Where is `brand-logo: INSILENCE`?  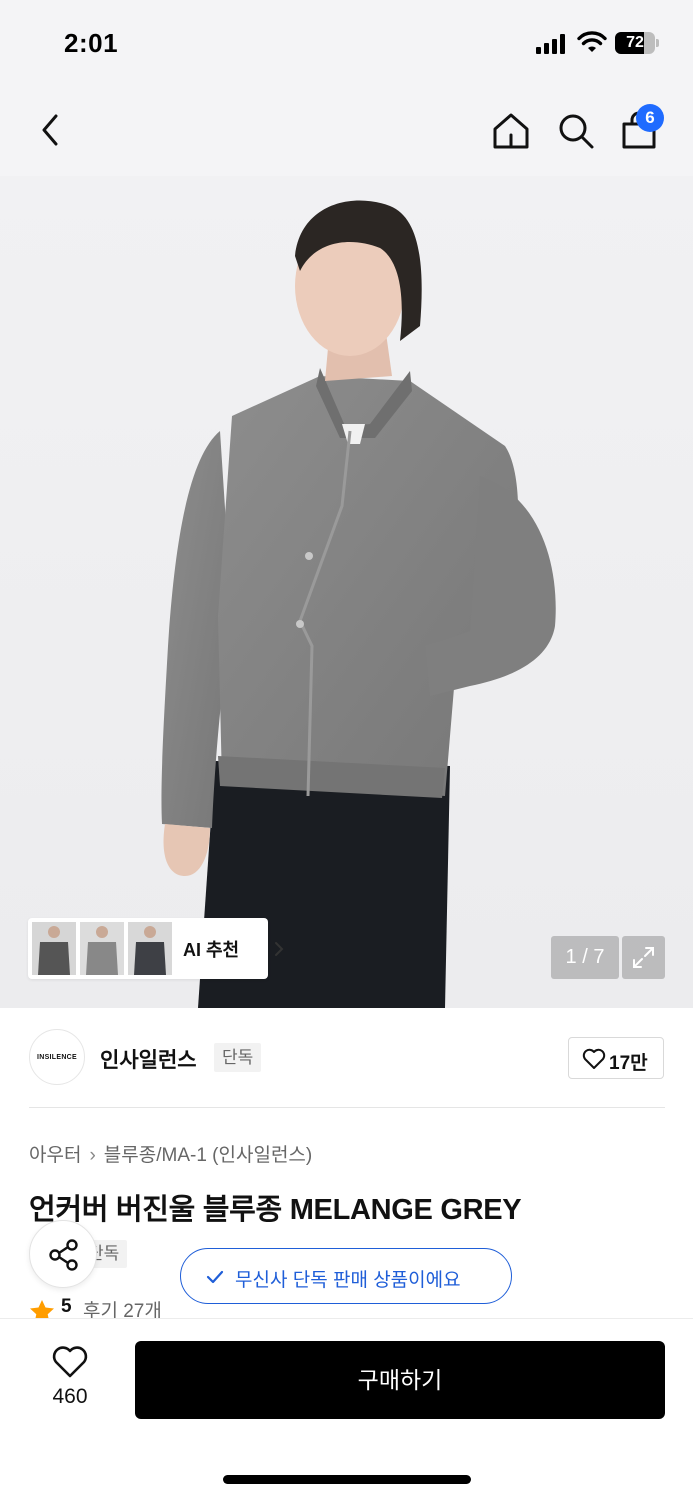
brand-logo: INSILENCE is located at coordinates (57, 1057).